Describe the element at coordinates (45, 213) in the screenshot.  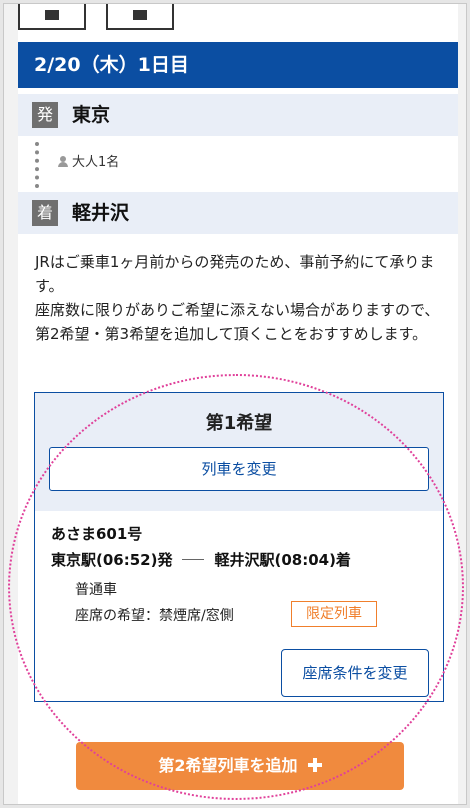
I see `arrival-badge: 着` at that location.